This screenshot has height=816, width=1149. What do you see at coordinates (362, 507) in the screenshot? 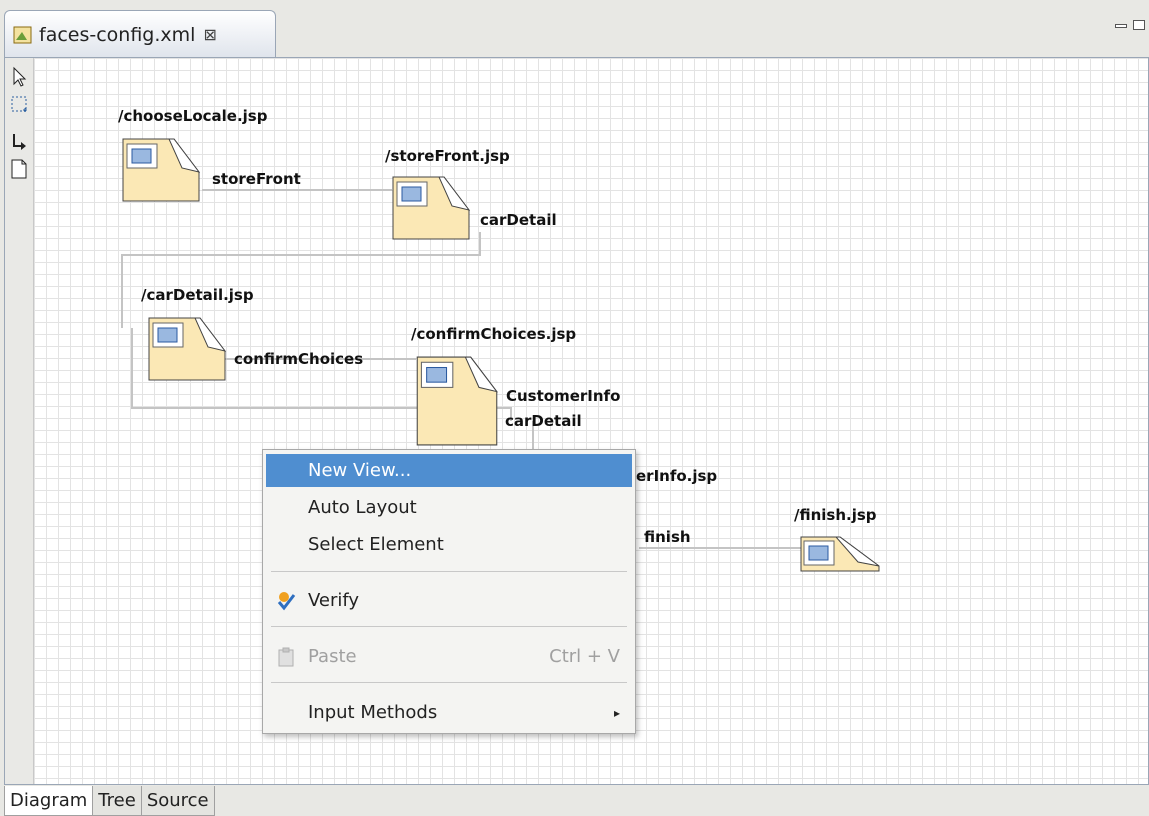
I see `menu-item-label: Auto Layout` at bounding box center [362, 507].